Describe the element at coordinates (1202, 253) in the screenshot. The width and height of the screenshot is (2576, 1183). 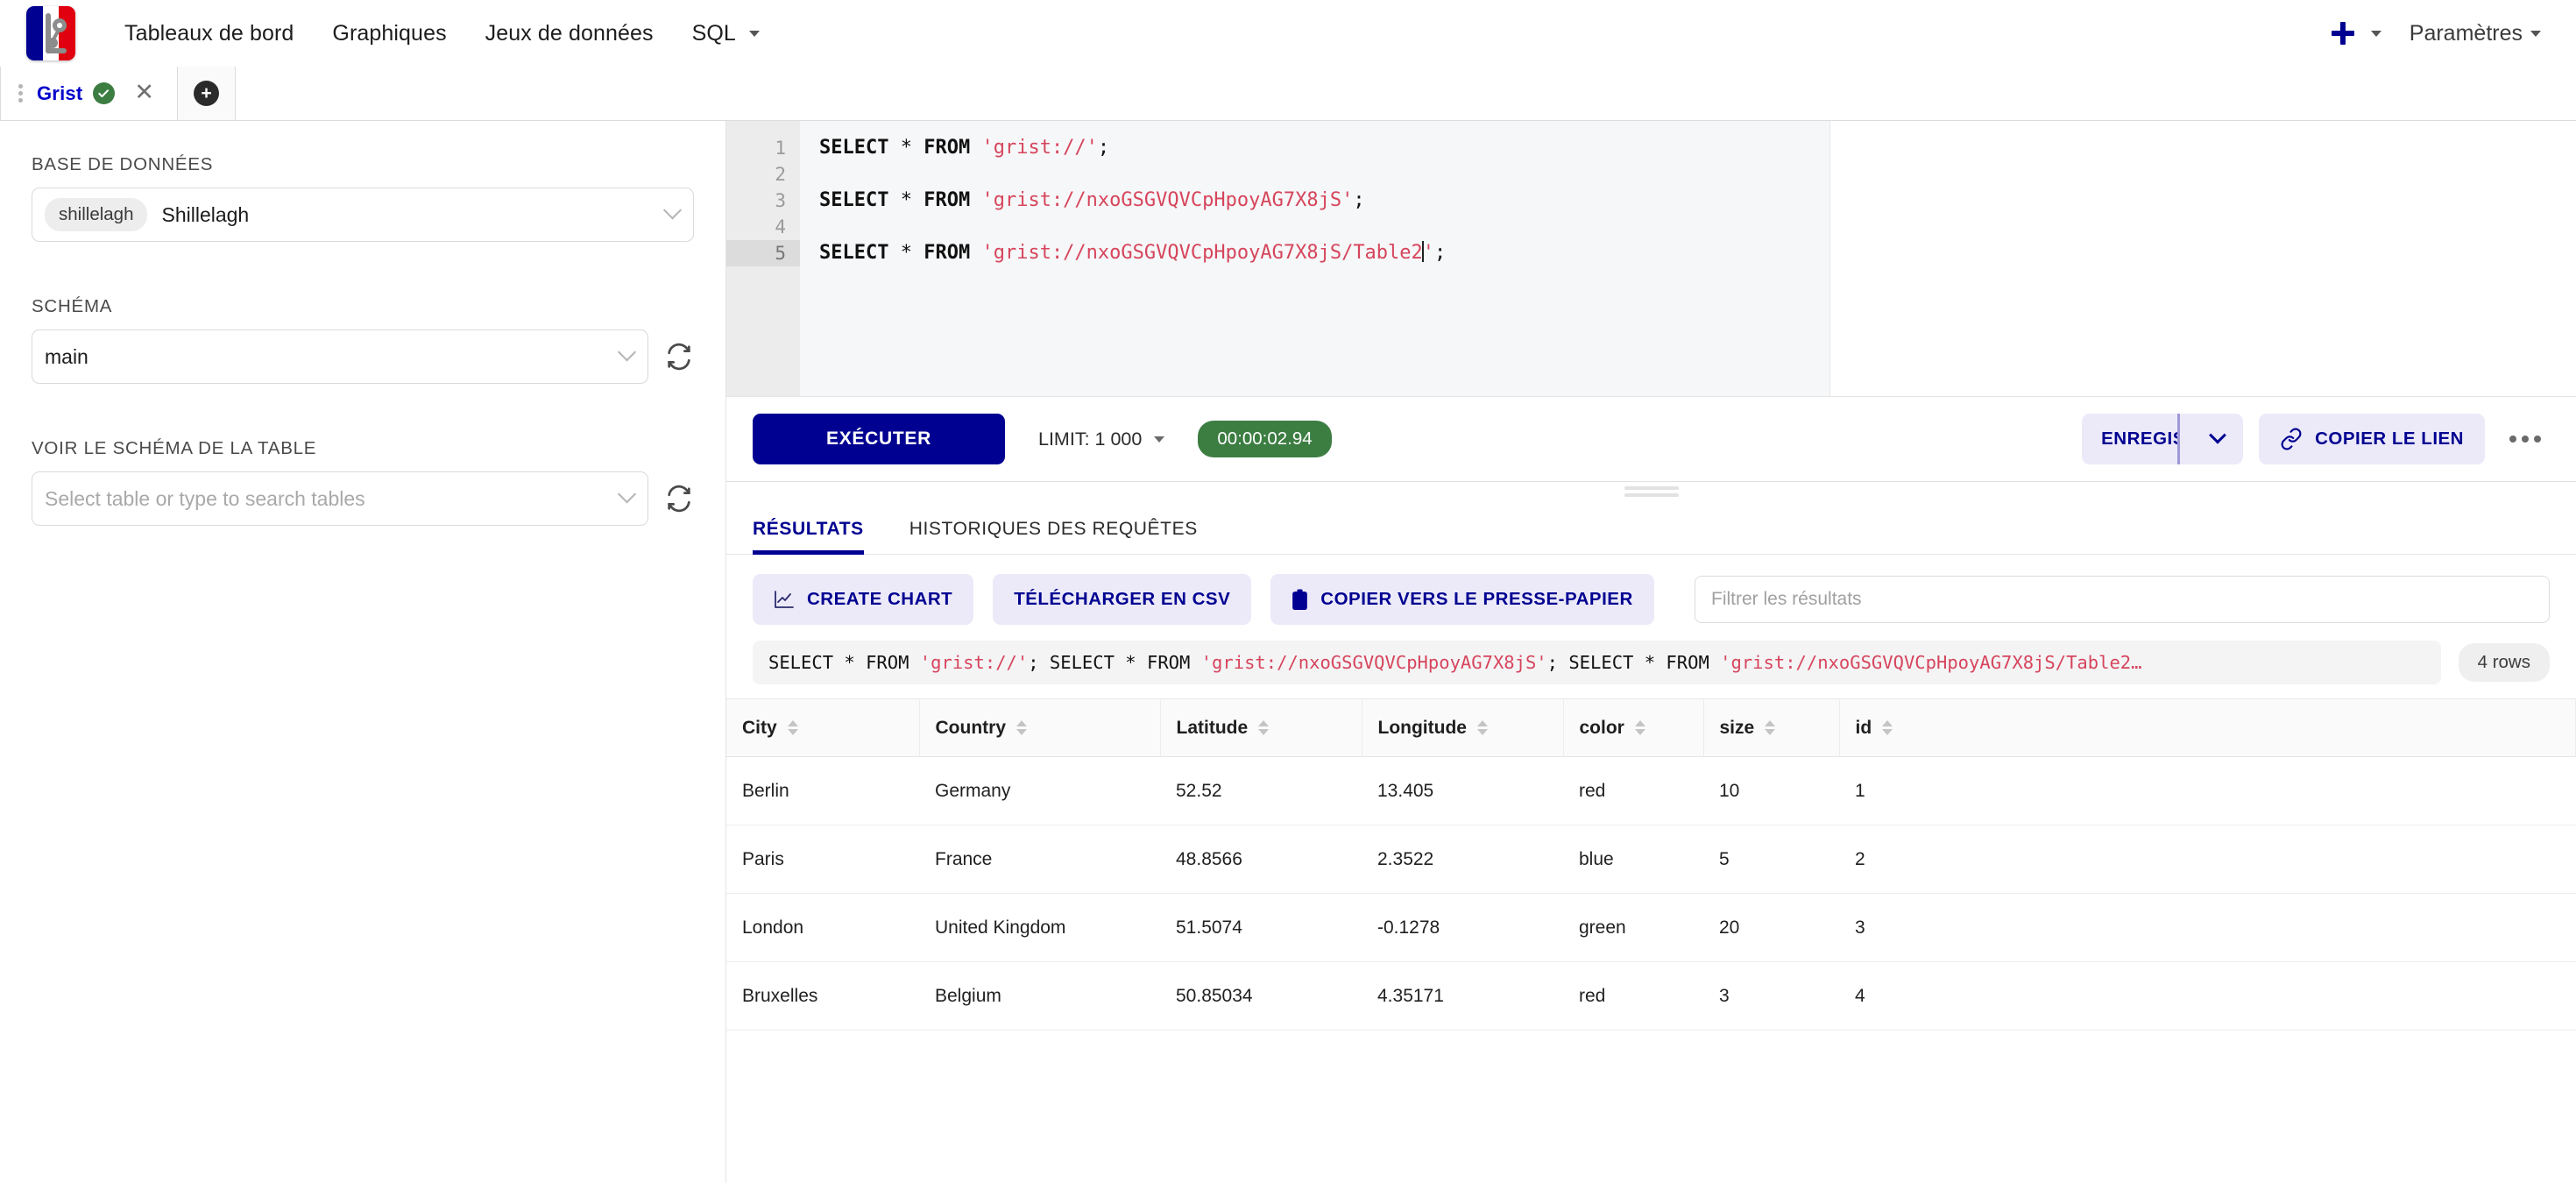
I see `sql-string: 'grist://nxoGSGVQVCpHpoyAG7X8jS/Table2` at that location.